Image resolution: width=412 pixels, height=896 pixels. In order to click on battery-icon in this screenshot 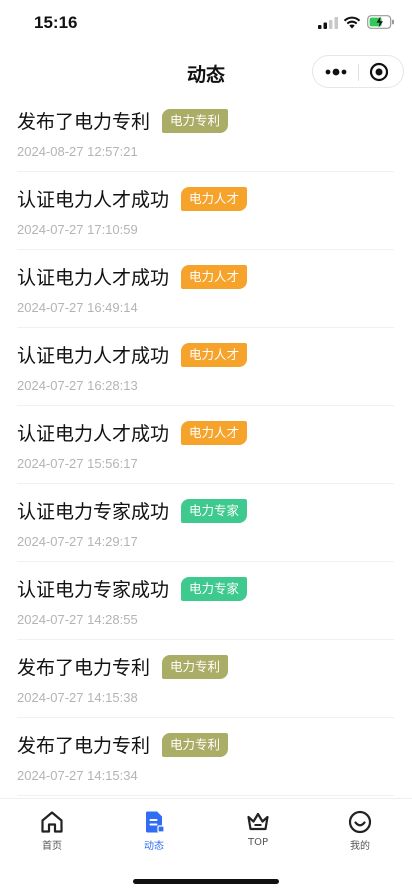, I will do `click(380, 22)`.